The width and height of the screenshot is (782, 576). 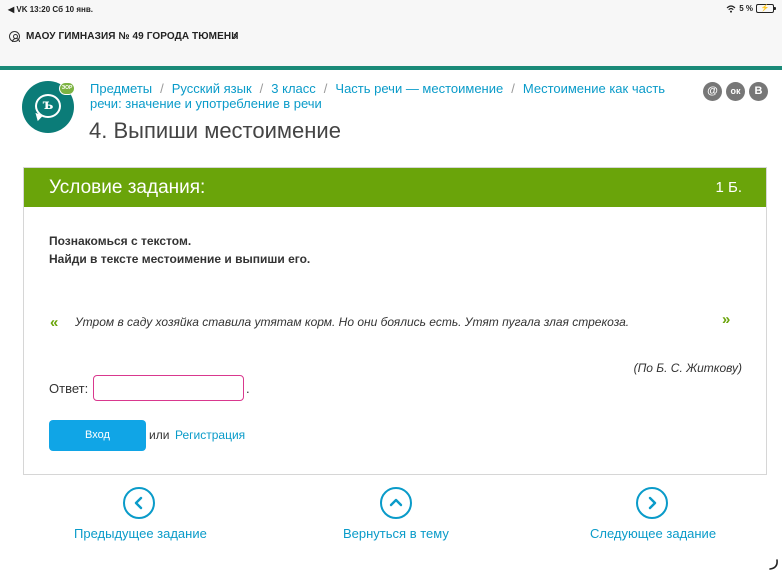 What do you see at coordinates (391, 43) in the screenshot?
I see `school-bar: МАОУ ГИМНАЗИЯ № 49 ГОРОДА ТЮМЕНИ ›` at bounding box center [391, 43].